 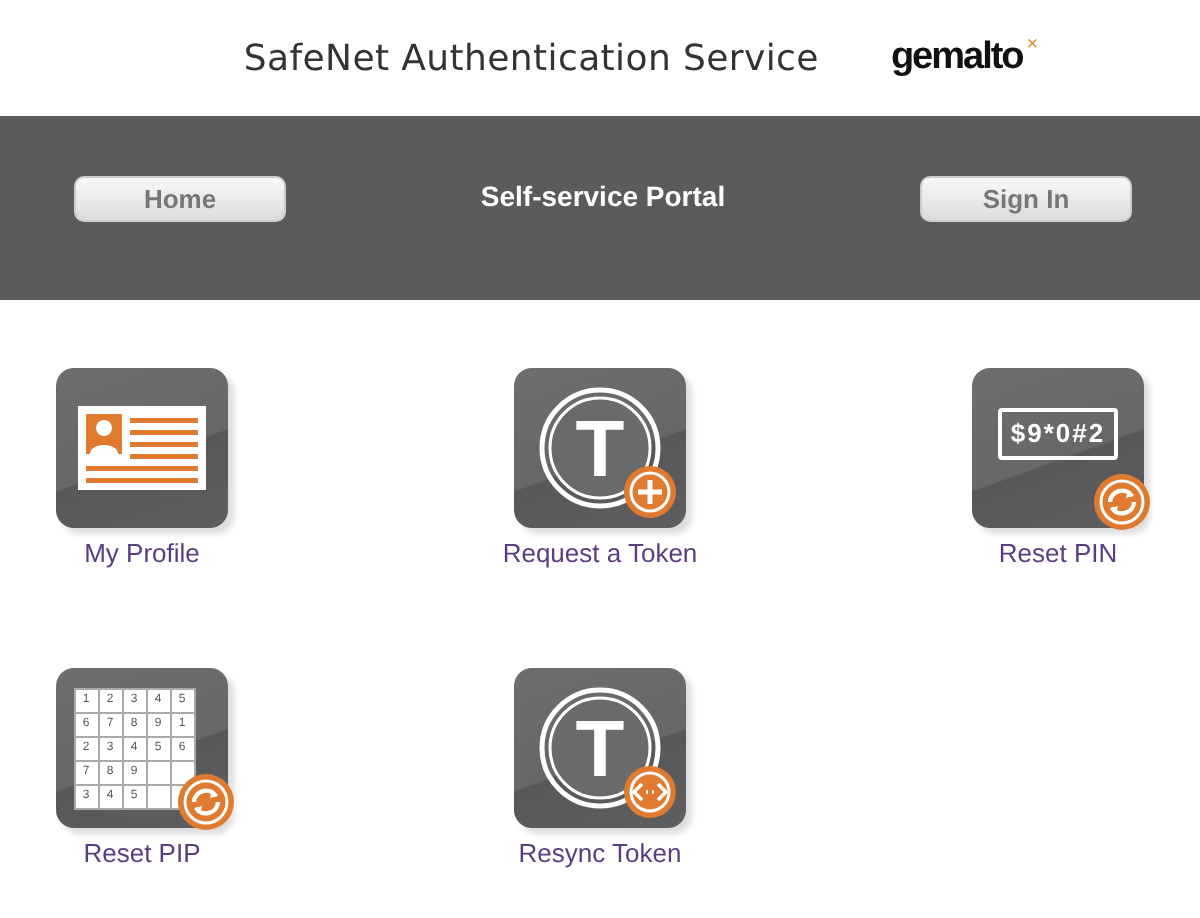 I want to click on sign-in-button: Sign In, so click(x=1025, y=199).